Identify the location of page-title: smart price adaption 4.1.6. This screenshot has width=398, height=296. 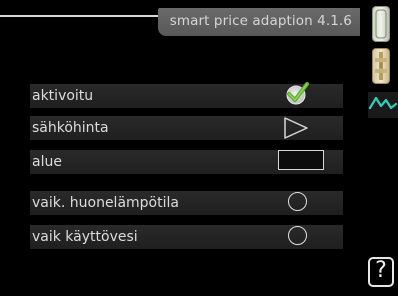
(260, 21).